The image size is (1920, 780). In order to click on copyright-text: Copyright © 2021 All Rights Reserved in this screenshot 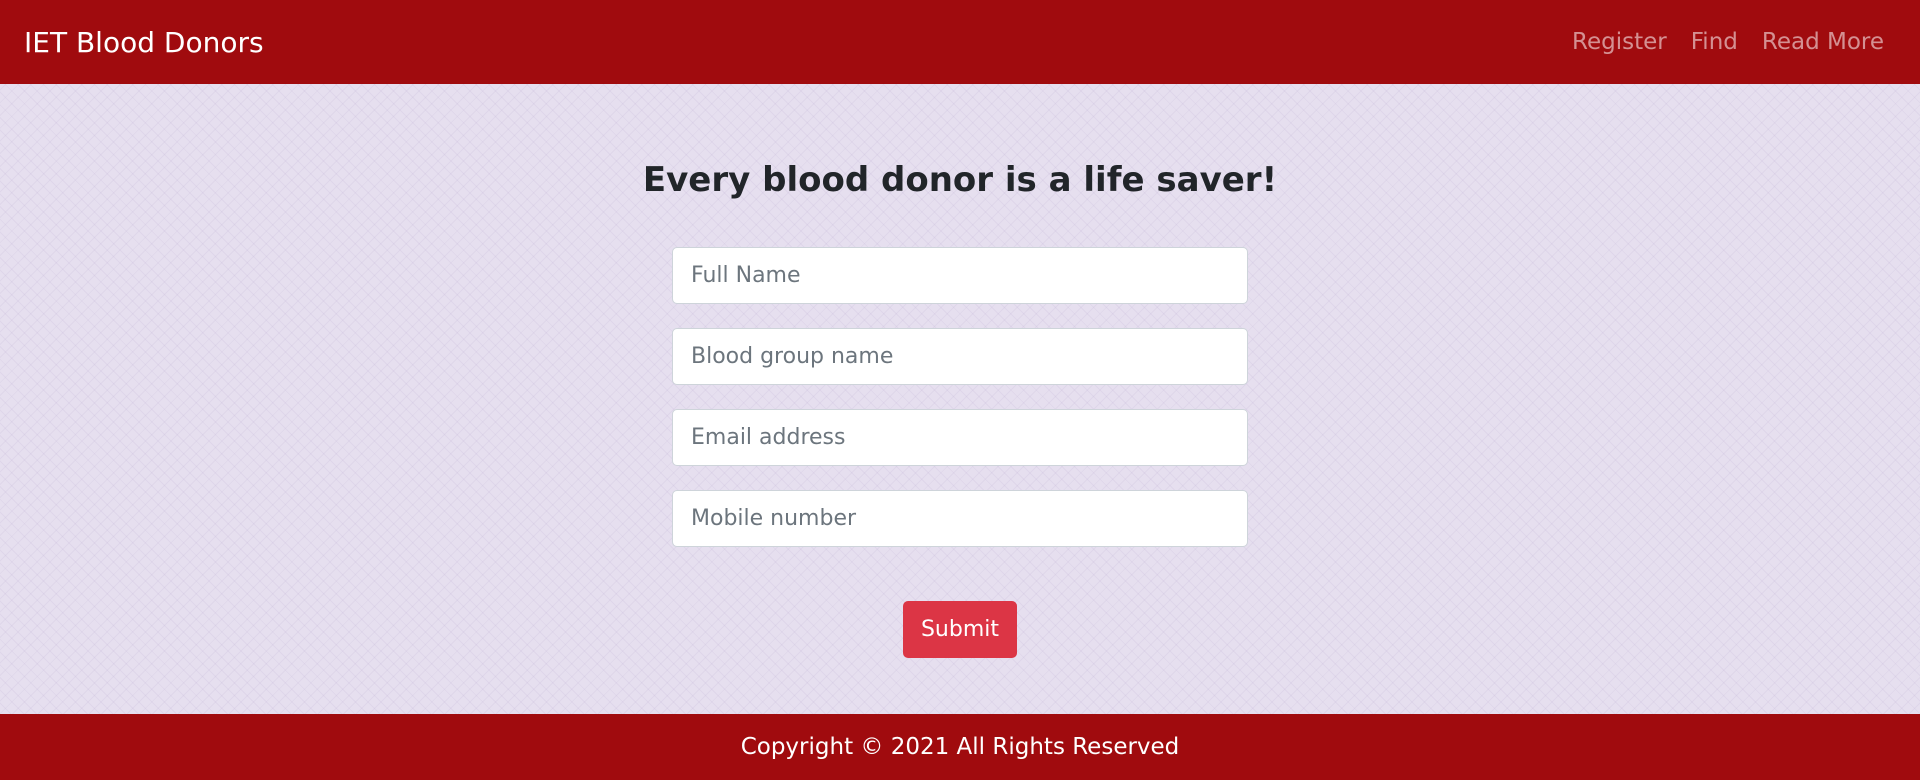, I will do `click(960, 747)`.